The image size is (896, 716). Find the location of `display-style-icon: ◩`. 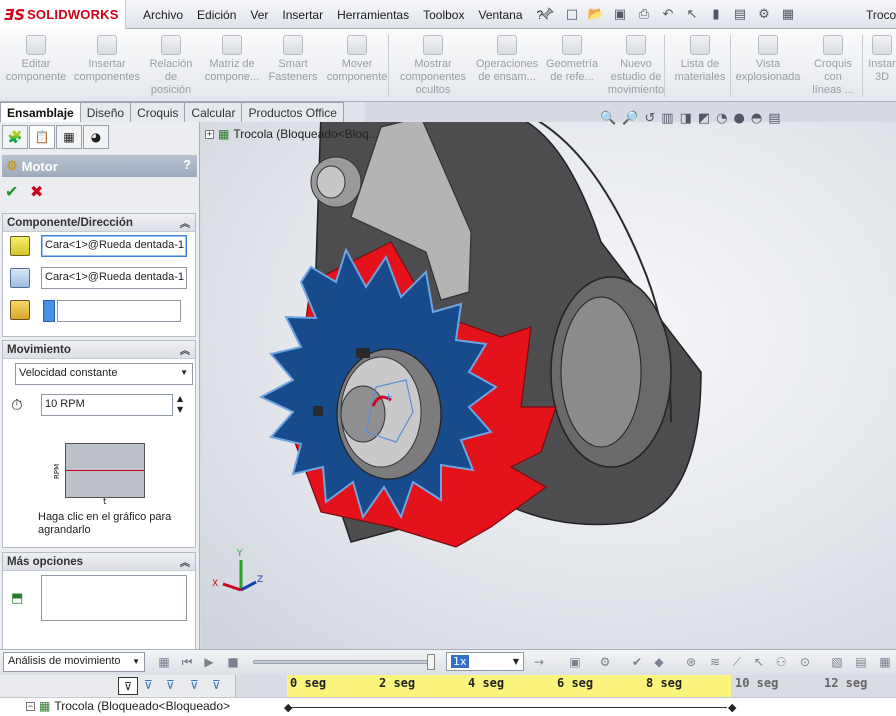

display-style-icon: ◩ is located at coordinates (704, 118).